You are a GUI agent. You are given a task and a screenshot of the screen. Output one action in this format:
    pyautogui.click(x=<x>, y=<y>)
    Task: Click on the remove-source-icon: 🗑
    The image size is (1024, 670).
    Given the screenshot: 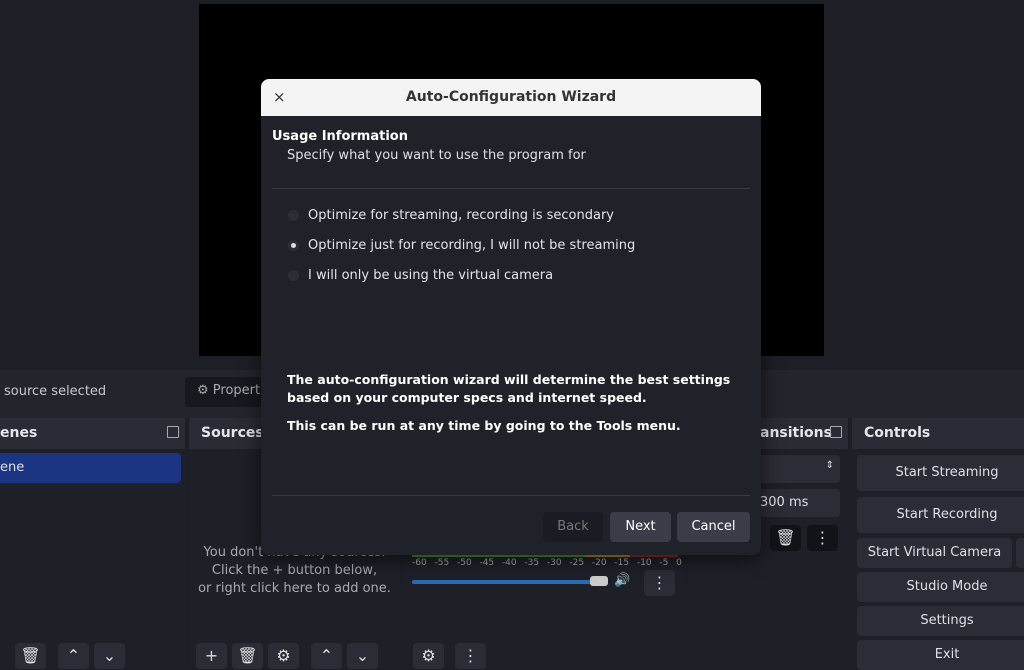 What is the action you would take?
    pyautogui.click(x=247, y=656)
    